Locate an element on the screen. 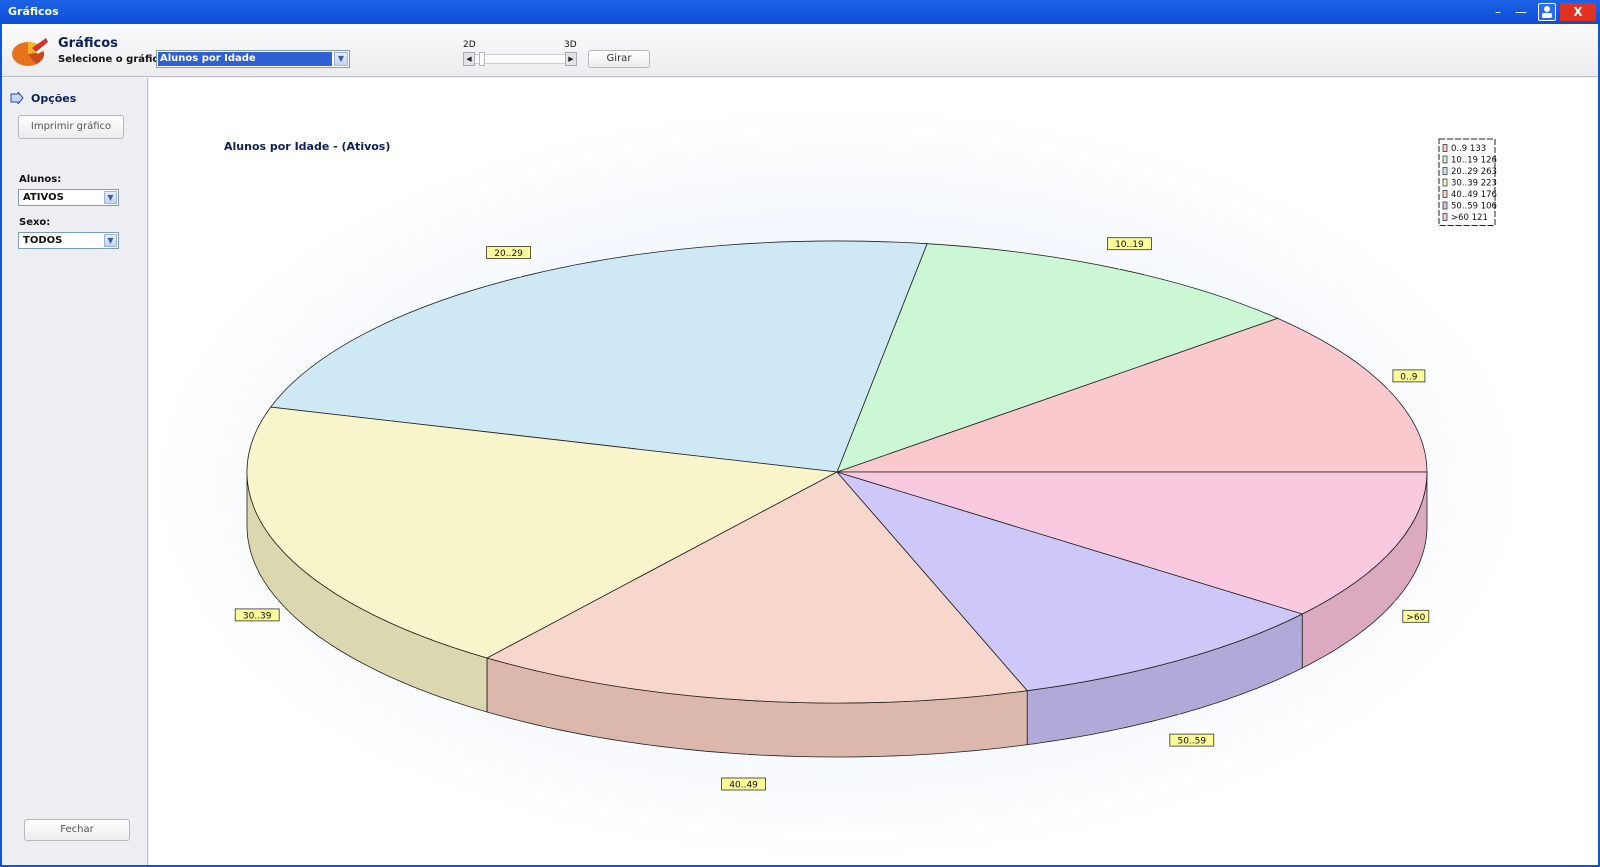 The height and width of the screenshot is (867, 1600). chart-select-value: Alunos por Idade is located at coordinates (245, 59).